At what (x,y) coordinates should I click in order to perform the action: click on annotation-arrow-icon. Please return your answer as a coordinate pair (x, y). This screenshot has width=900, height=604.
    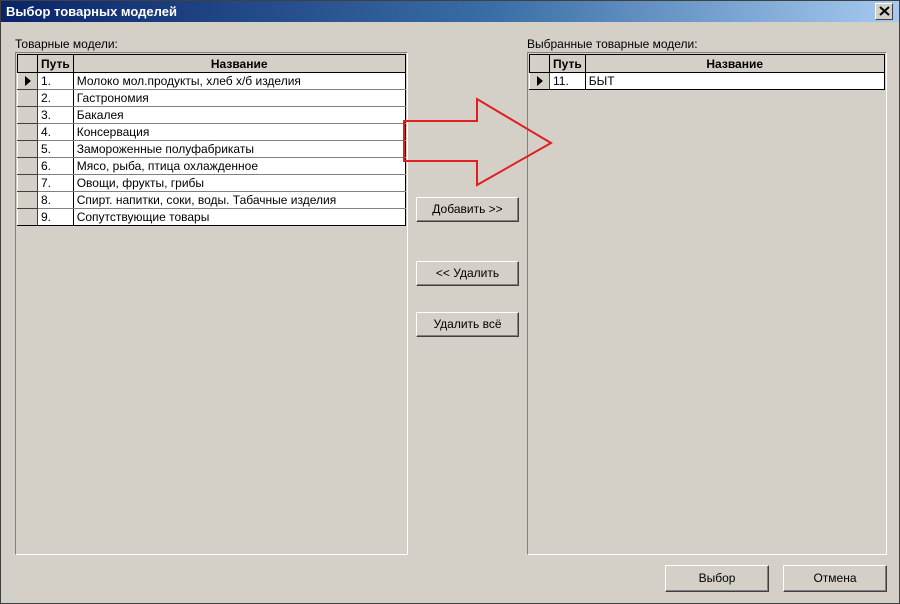
    Looking at the image, I should click on (478, 142).